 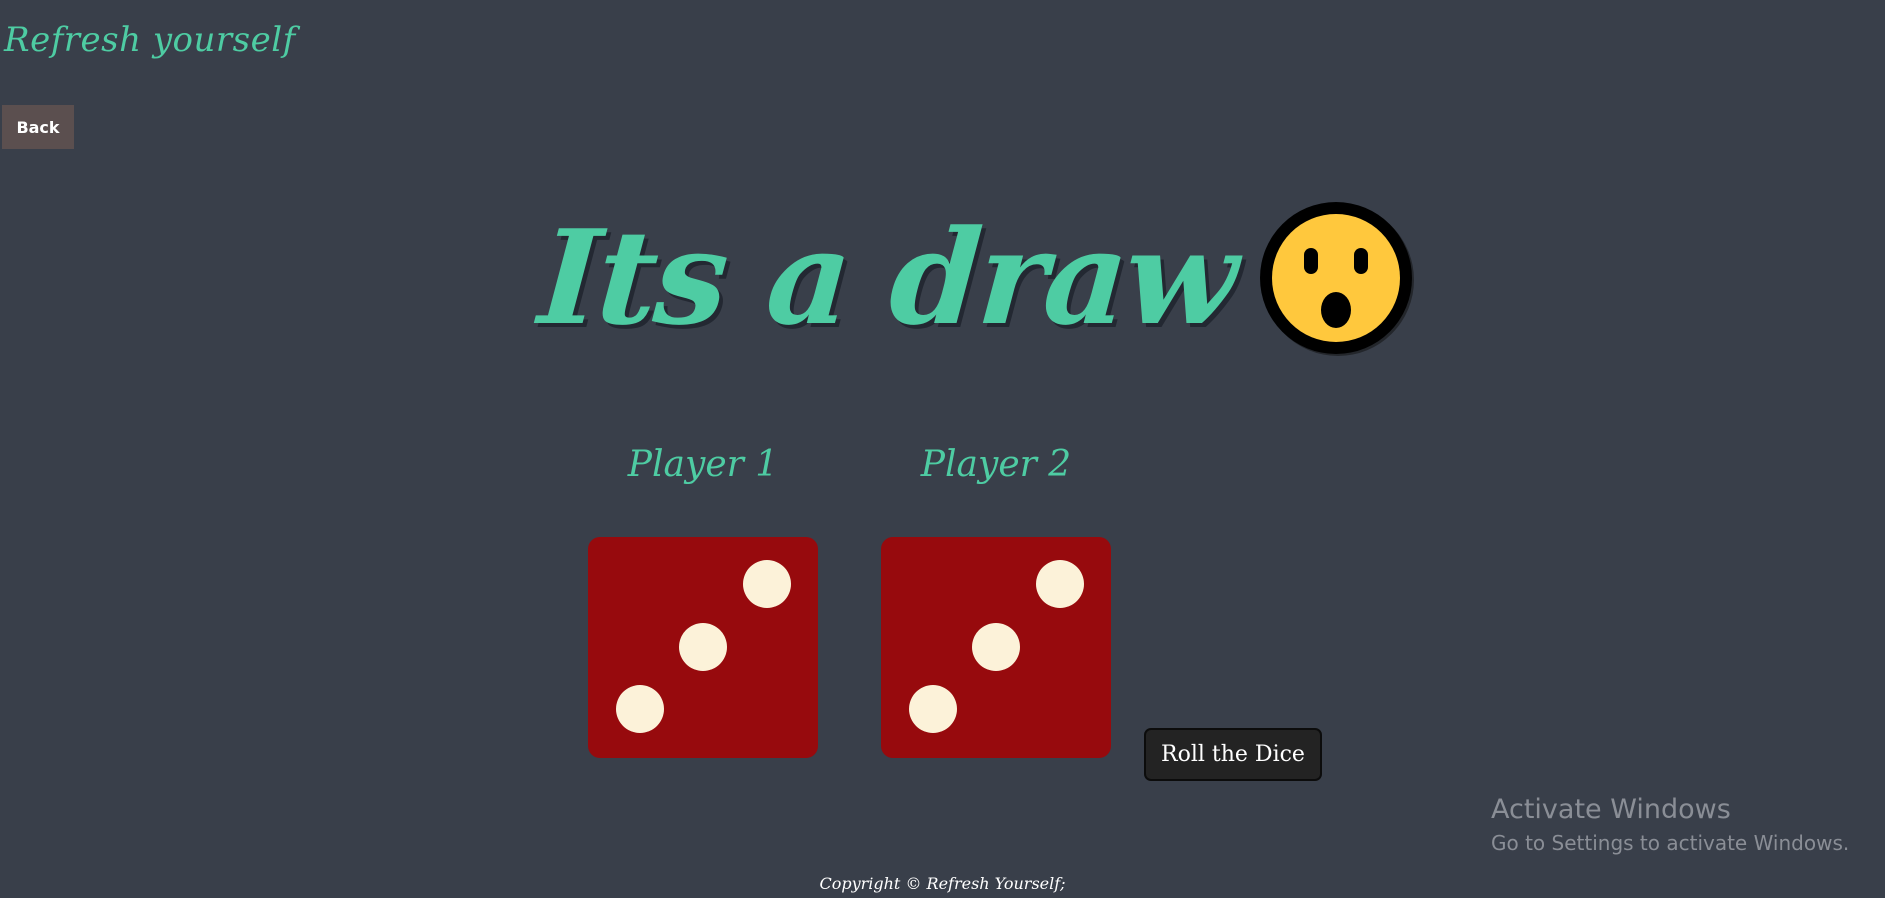 What do you see at coordinates (1670, 843) in the screenshot?
I see `watermark-subtitle: Go to Settings to activate Windows.` at bounding box center [1670, 843].